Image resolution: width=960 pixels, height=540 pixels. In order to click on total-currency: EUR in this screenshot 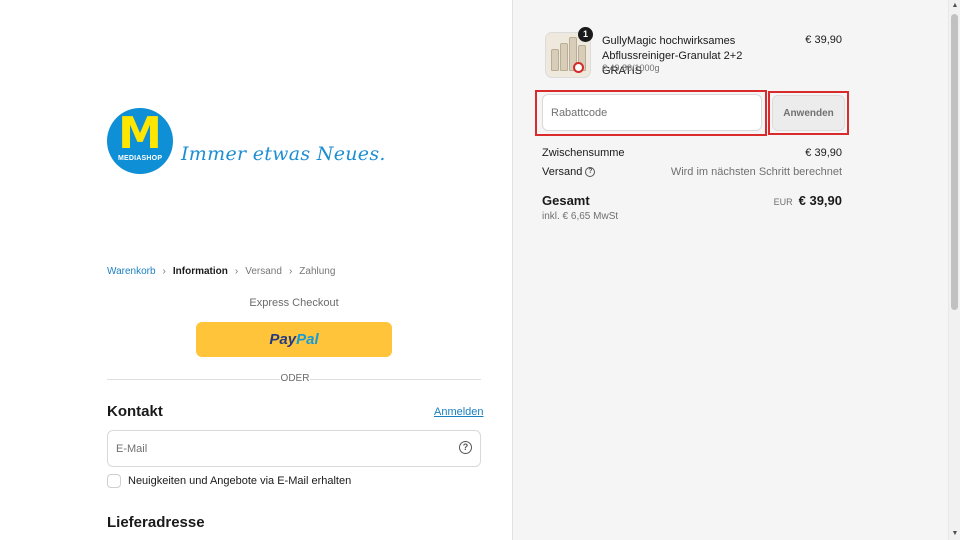, I will do `click(783, 202)`.